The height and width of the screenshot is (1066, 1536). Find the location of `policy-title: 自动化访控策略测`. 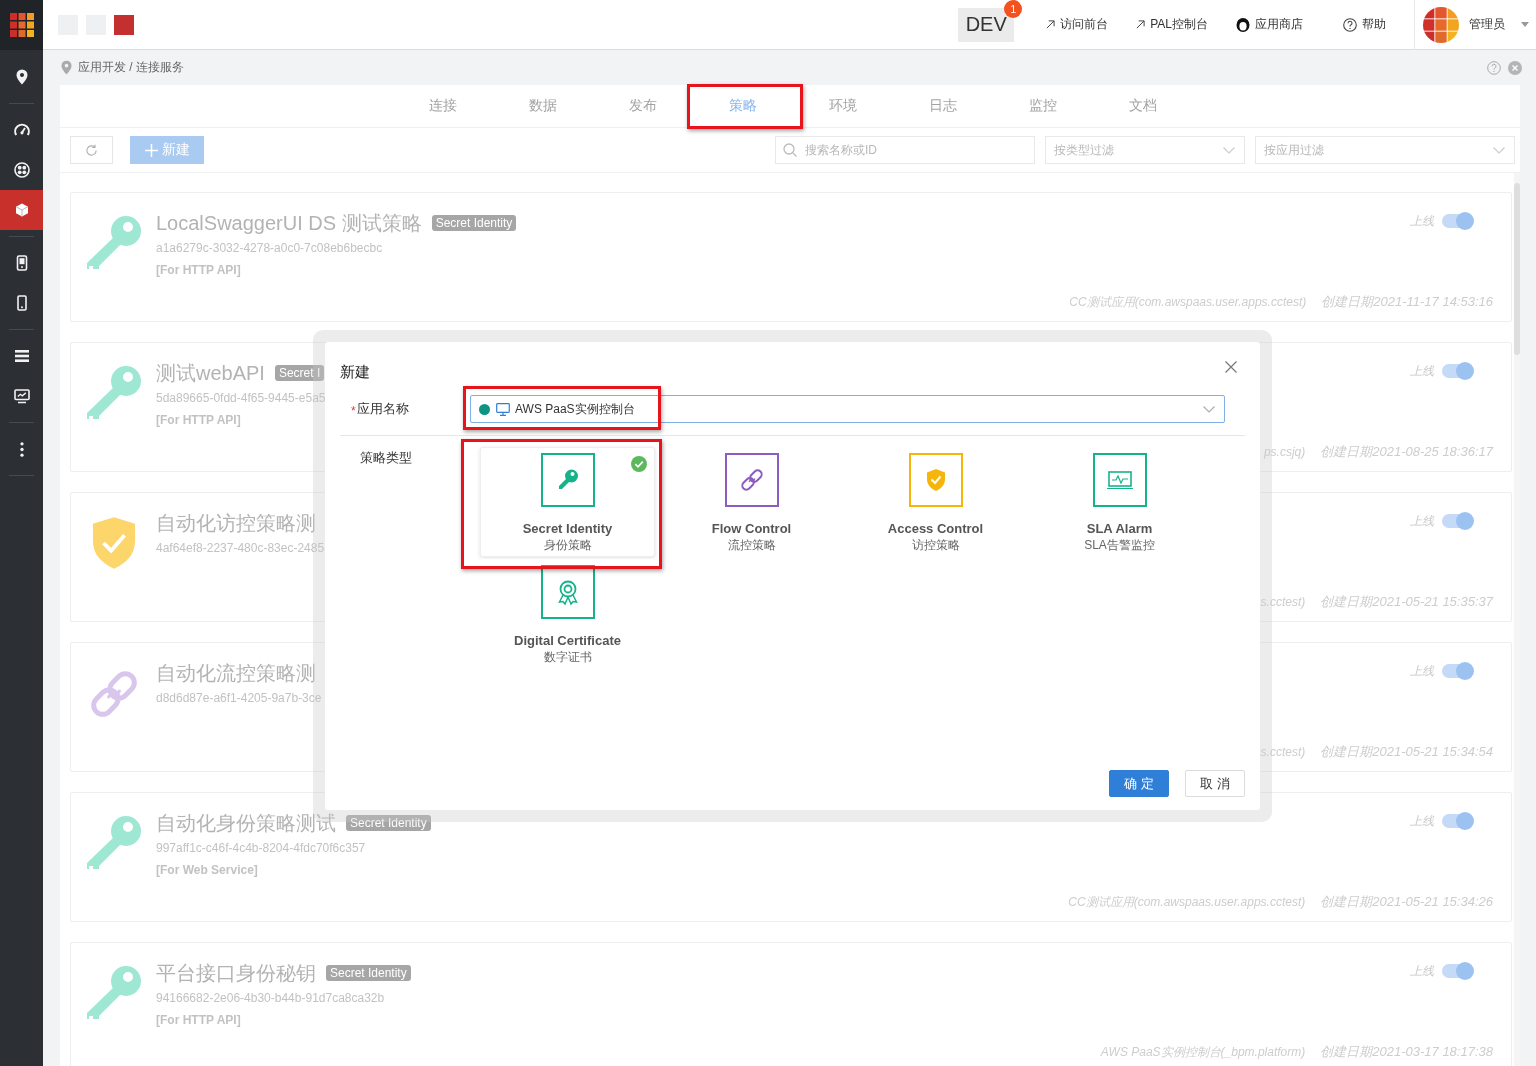

policy-title: 自动化访控策略测 is located at coordinates (236, 523).